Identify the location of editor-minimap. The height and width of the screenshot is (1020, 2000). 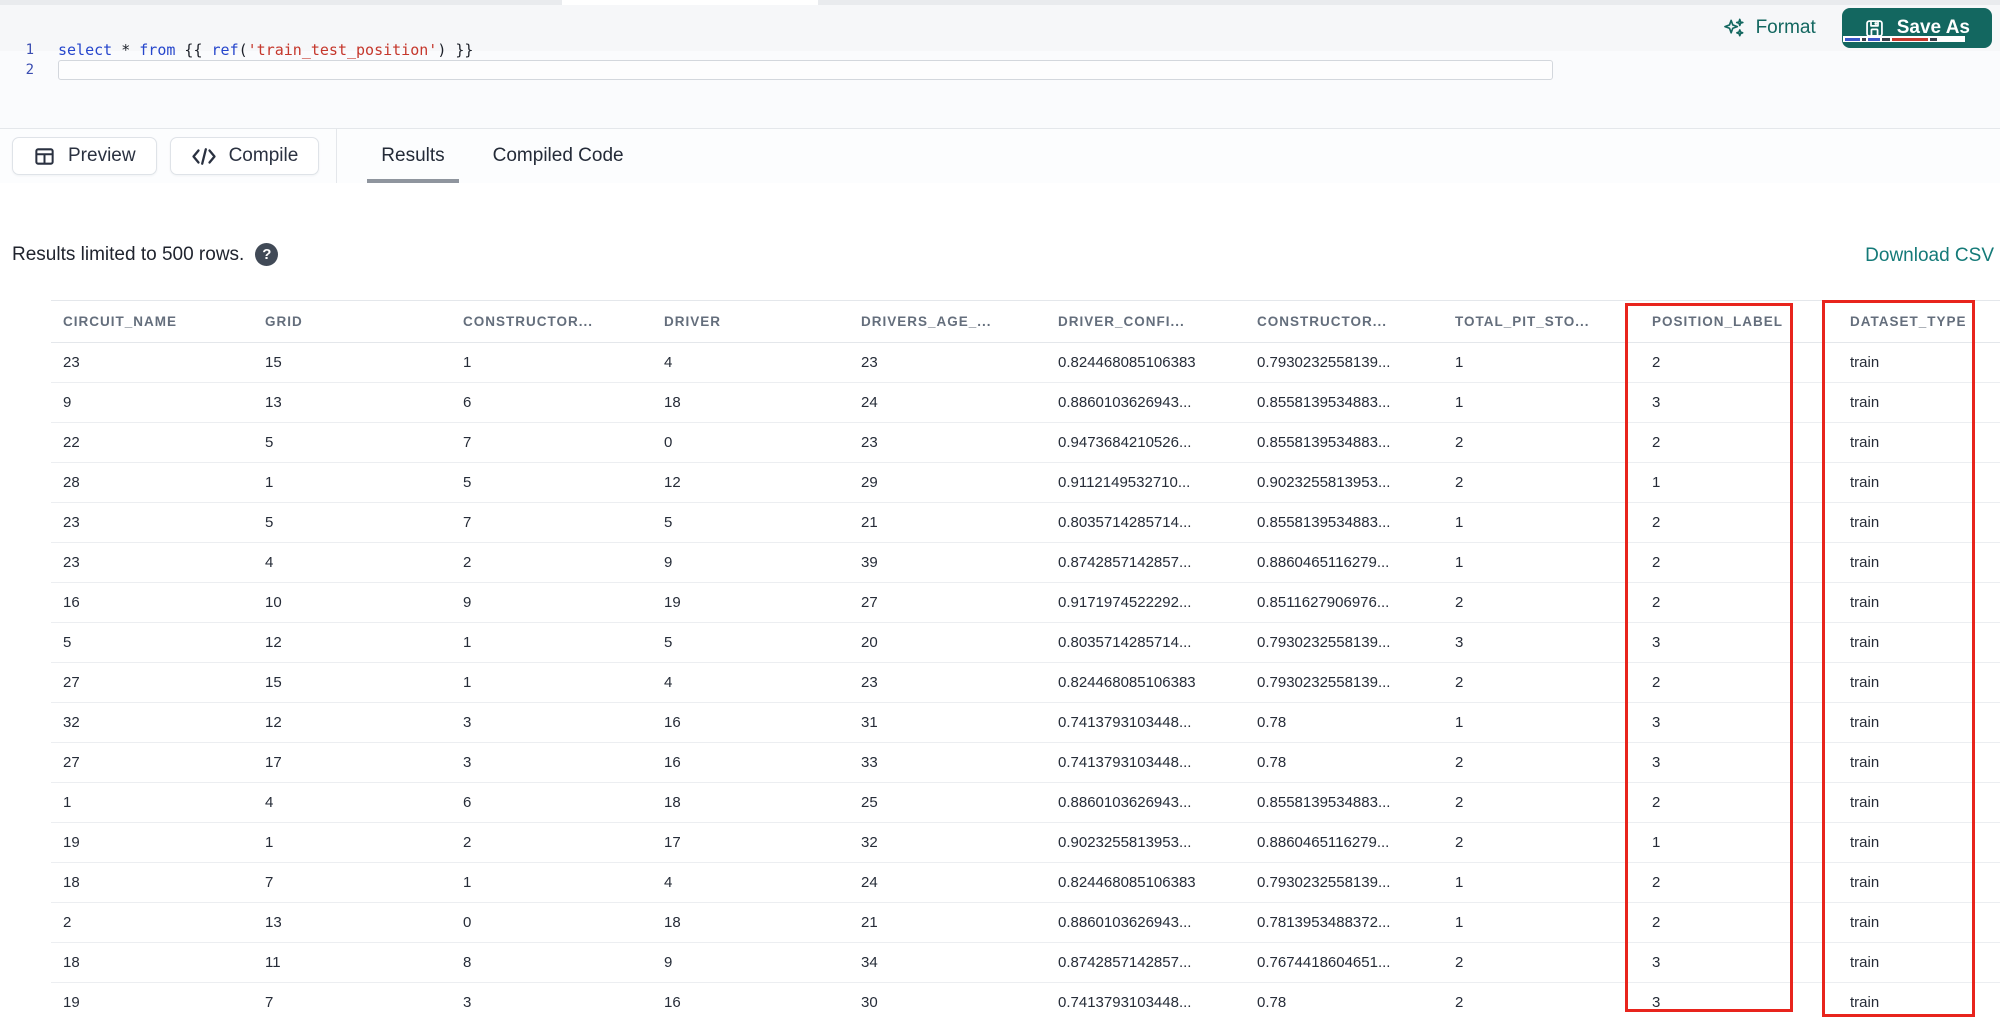
(1904, 39).